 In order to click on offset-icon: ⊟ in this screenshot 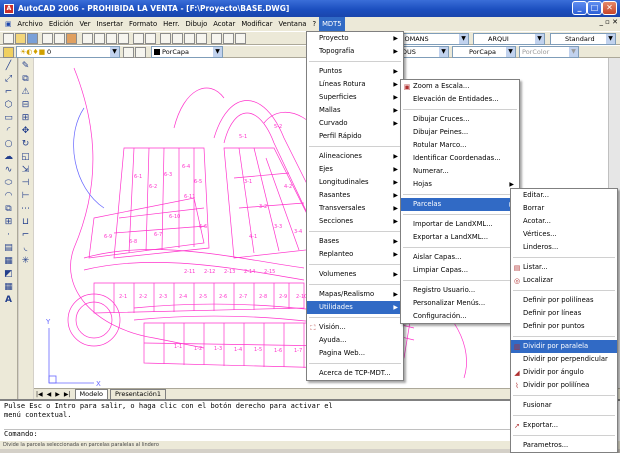, I will do `click(25, 105)`.